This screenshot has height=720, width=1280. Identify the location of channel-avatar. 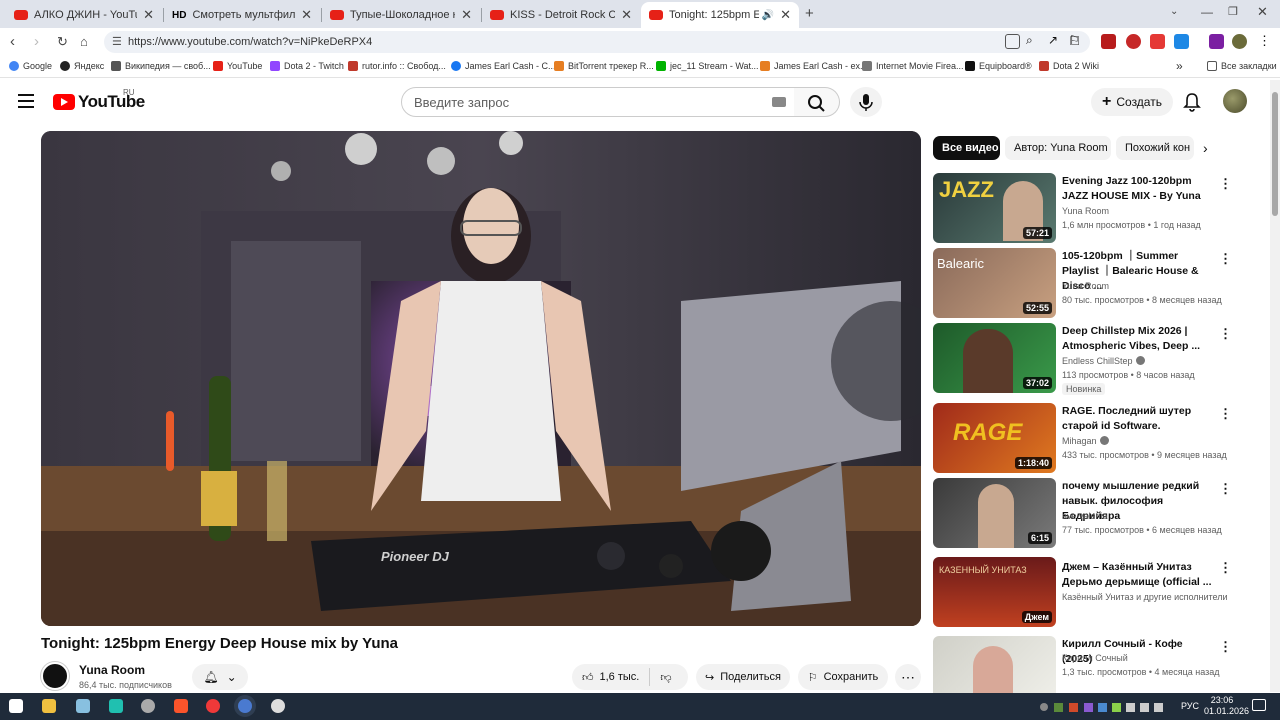
(55, 676).